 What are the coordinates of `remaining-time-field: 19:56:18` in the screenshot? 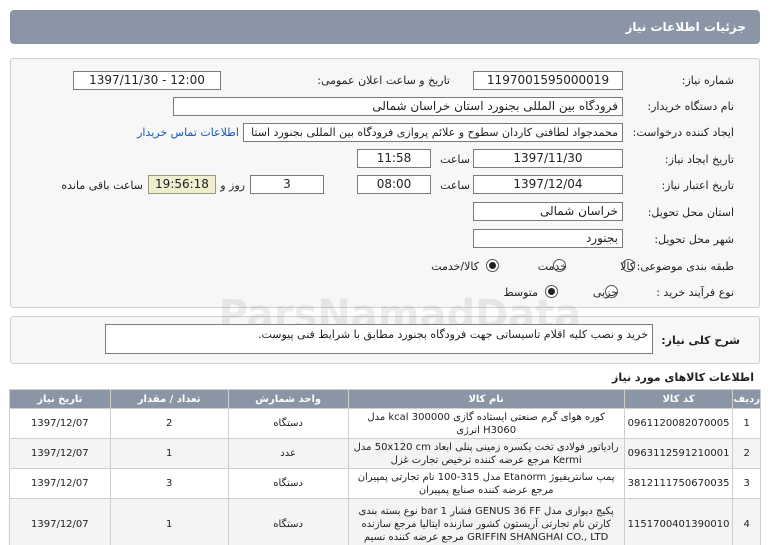 It's located at (182, 184).